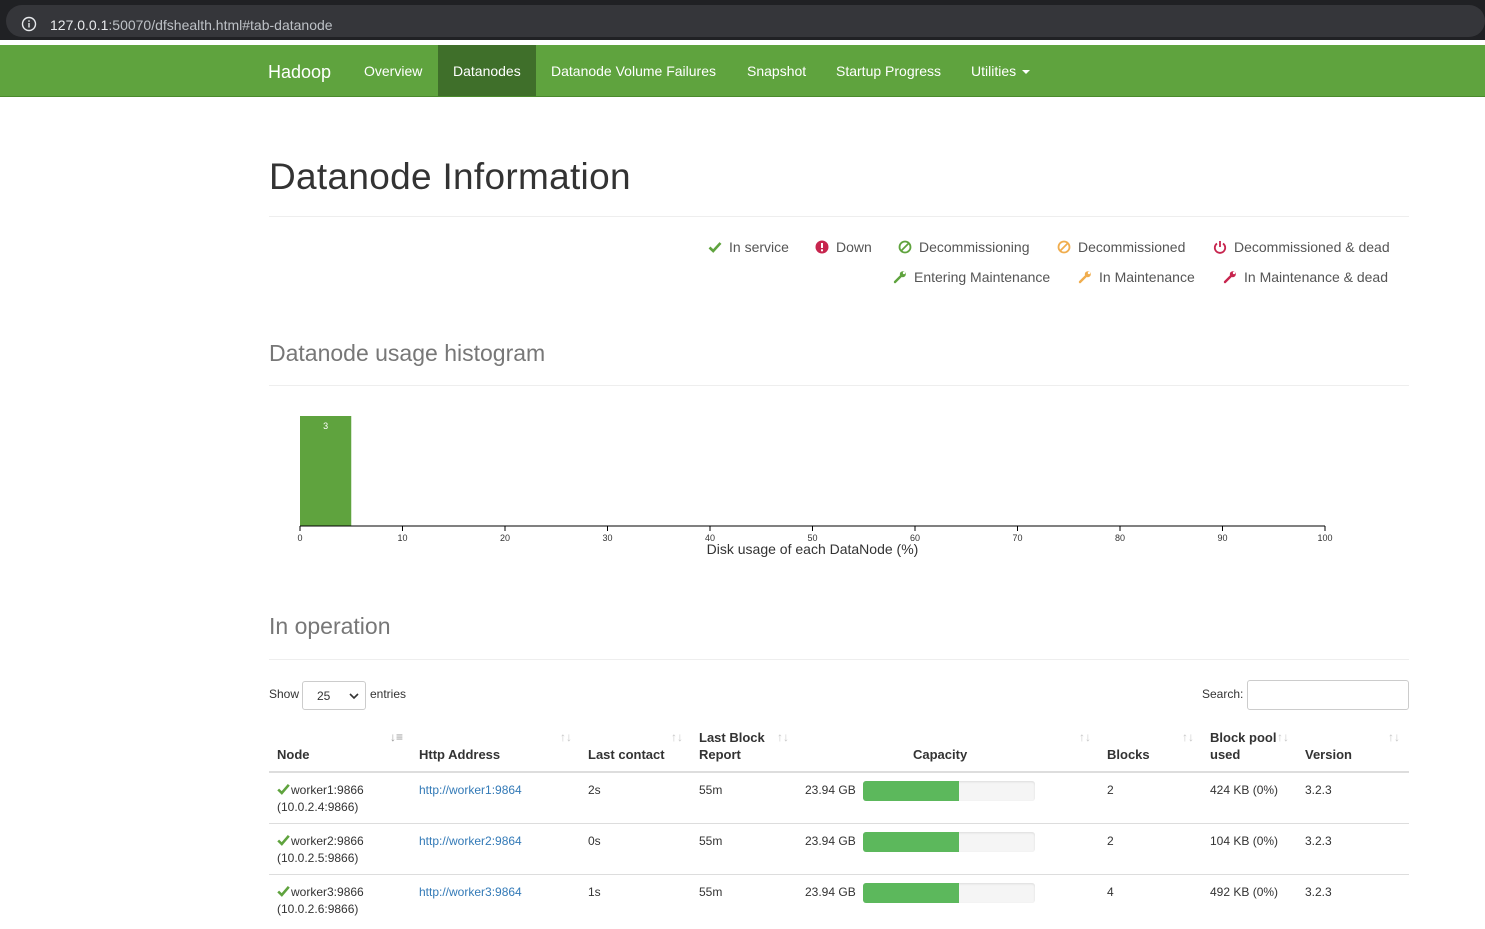 The height and width of the screenshot is (929, 1485). What do you see at coordinates (1245, 746) in the screenshot?
I see `col-header-block-pool-used: Block pool used` at bounding box center [1245, 746].